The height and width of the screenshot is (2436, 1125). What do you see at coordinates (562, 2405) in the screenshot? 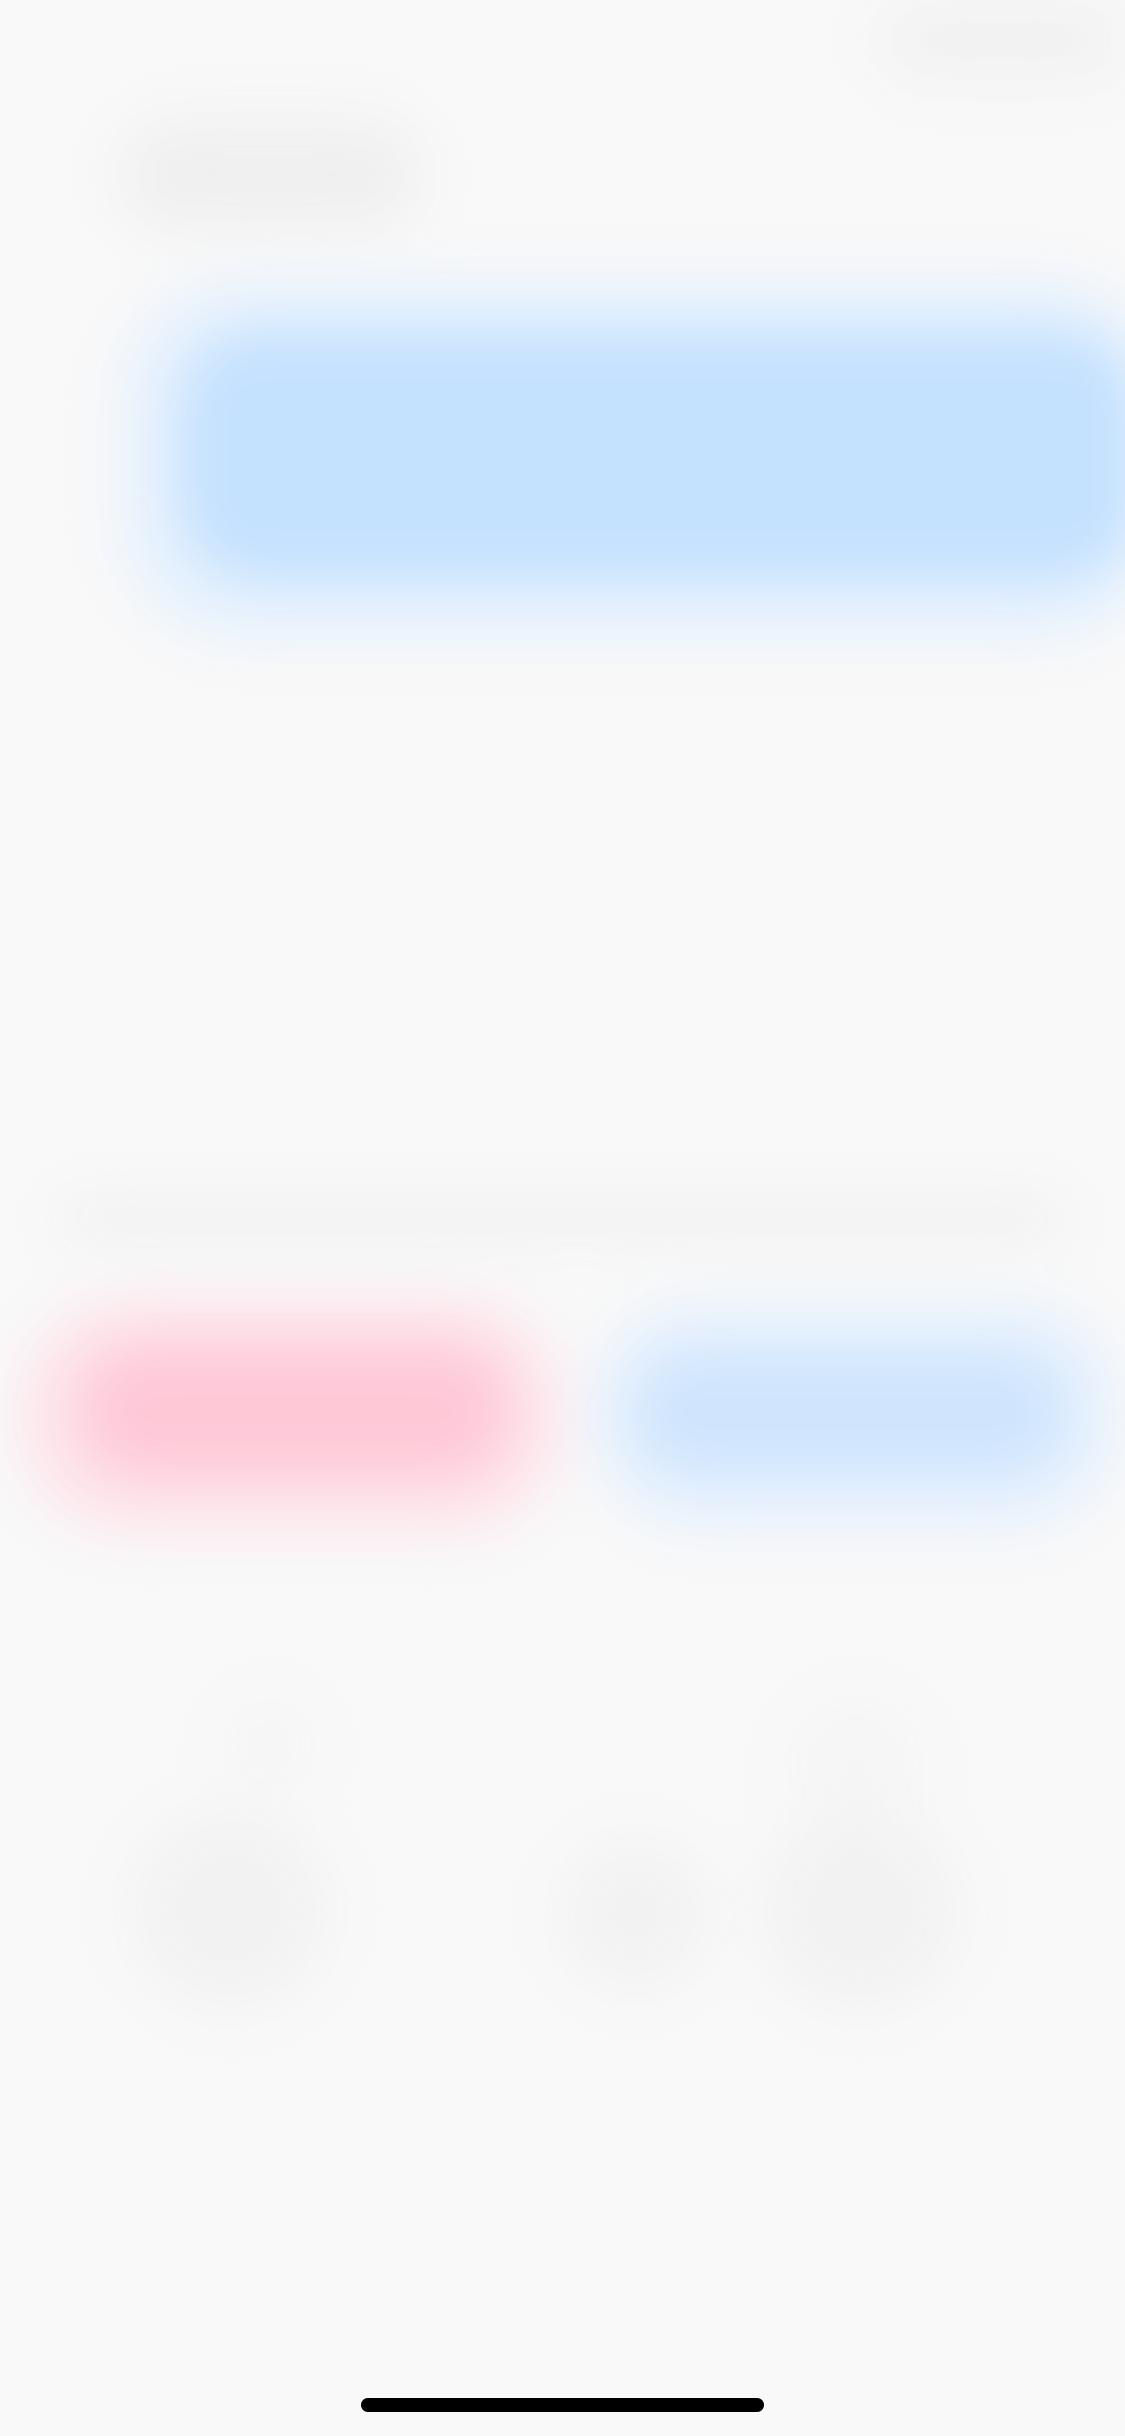
I see `home-indicator` at bounding box center [562, 2405].